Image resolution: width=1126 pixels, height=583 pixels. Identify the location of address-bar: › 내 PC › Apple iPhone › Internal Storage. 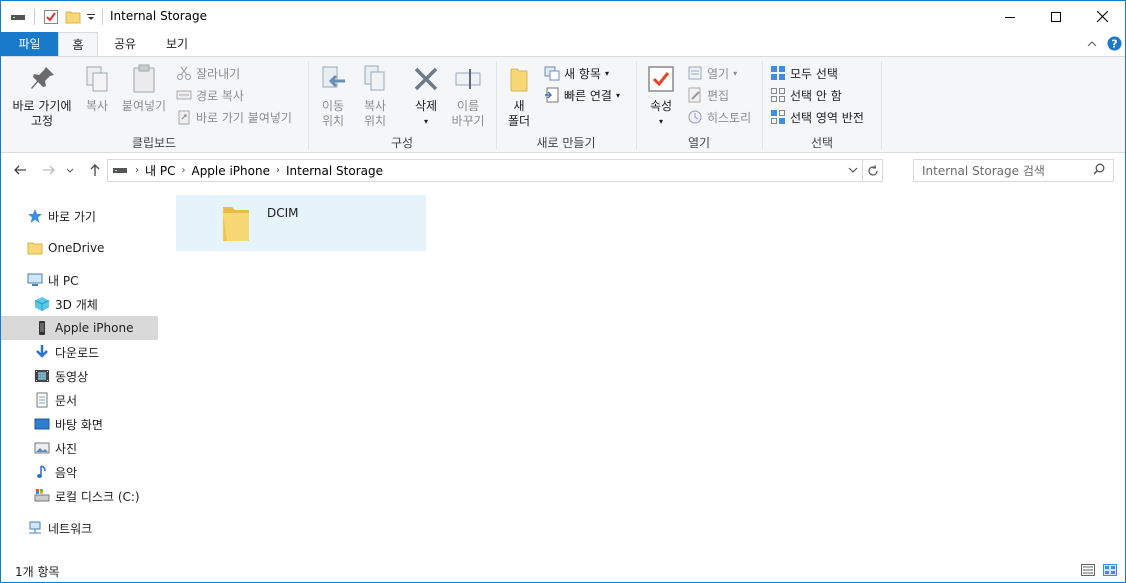
(495, 170).